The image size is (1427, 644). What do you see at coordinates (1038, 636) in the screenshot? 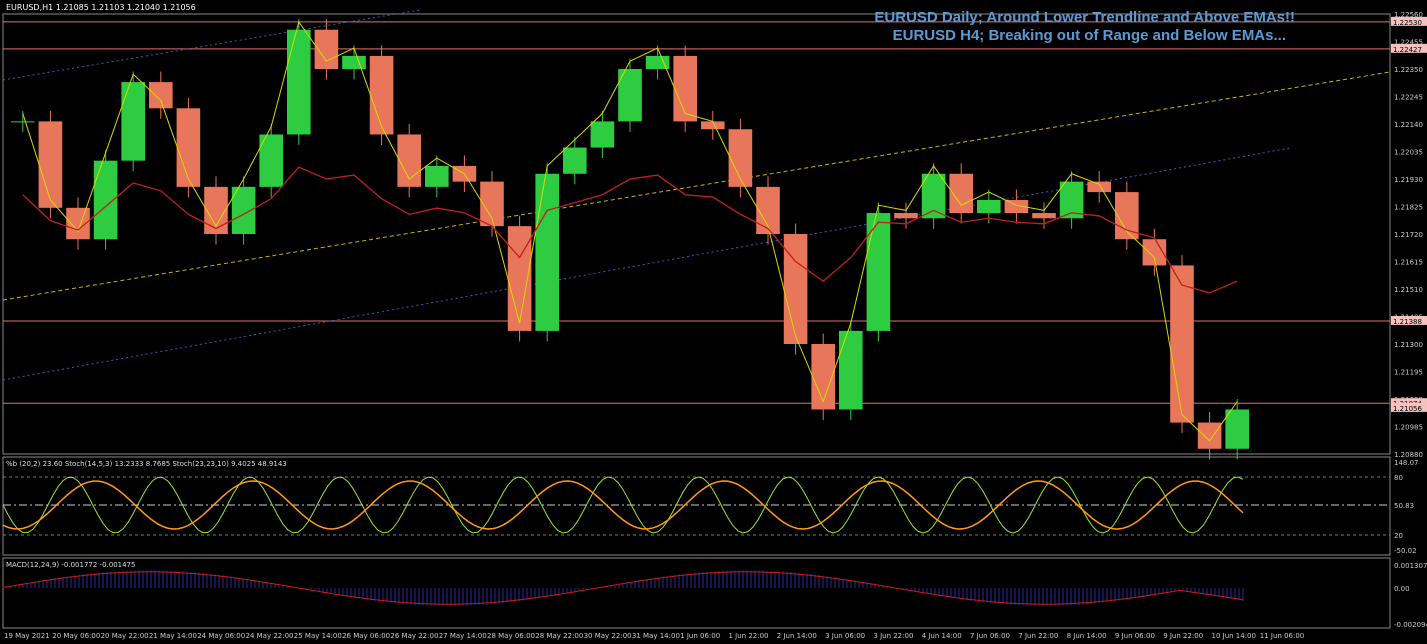
I see `x-tick: 7 Jun 22:00` at bounding box center [1038, 636].